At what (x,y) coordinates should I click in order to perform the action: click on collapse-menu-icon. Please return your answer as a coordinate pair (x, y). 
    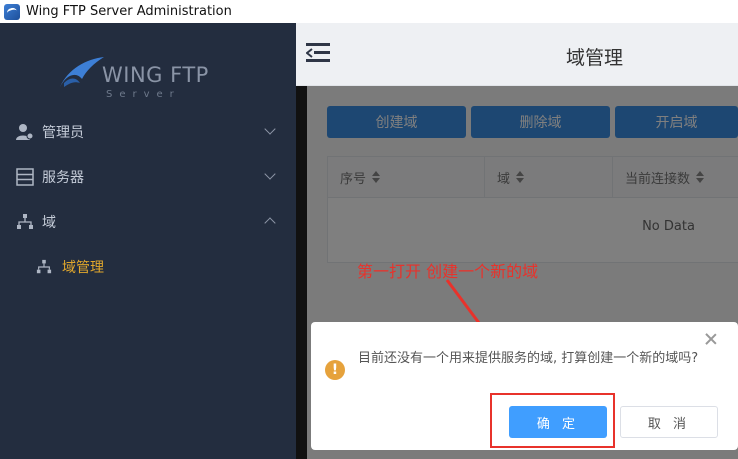
    Looking at the image, I should click on (319, 53).